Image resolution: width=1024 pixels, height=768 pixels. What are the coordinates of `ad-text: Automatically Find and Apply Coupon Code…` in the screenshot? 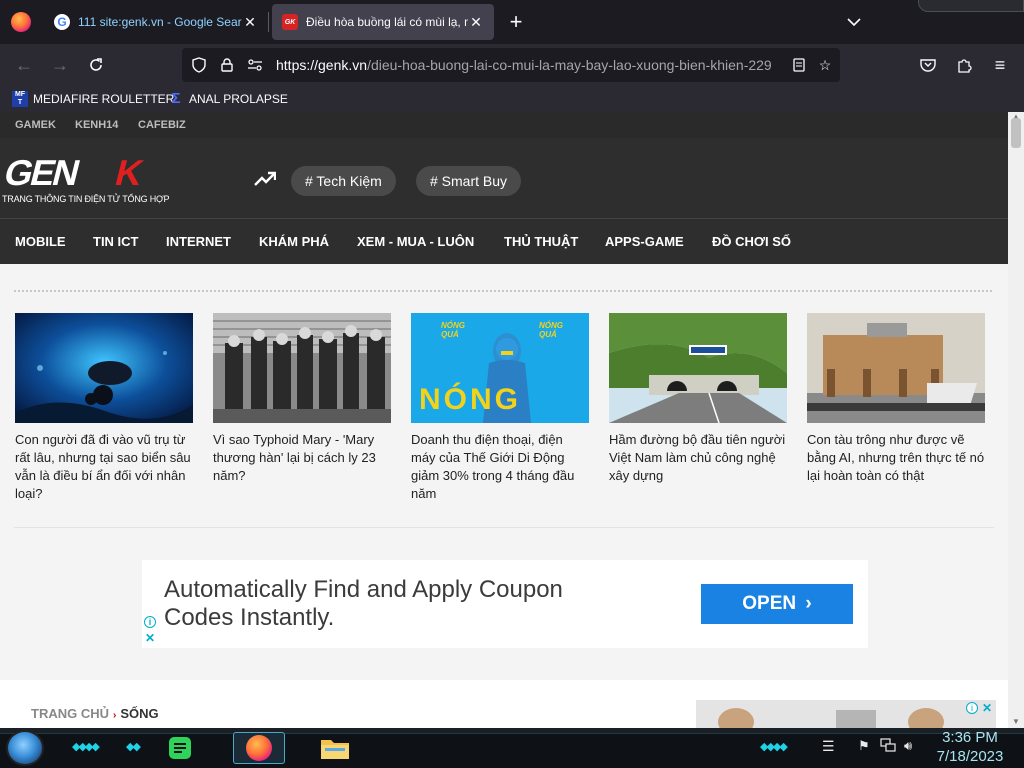 It's located at (363, 603).